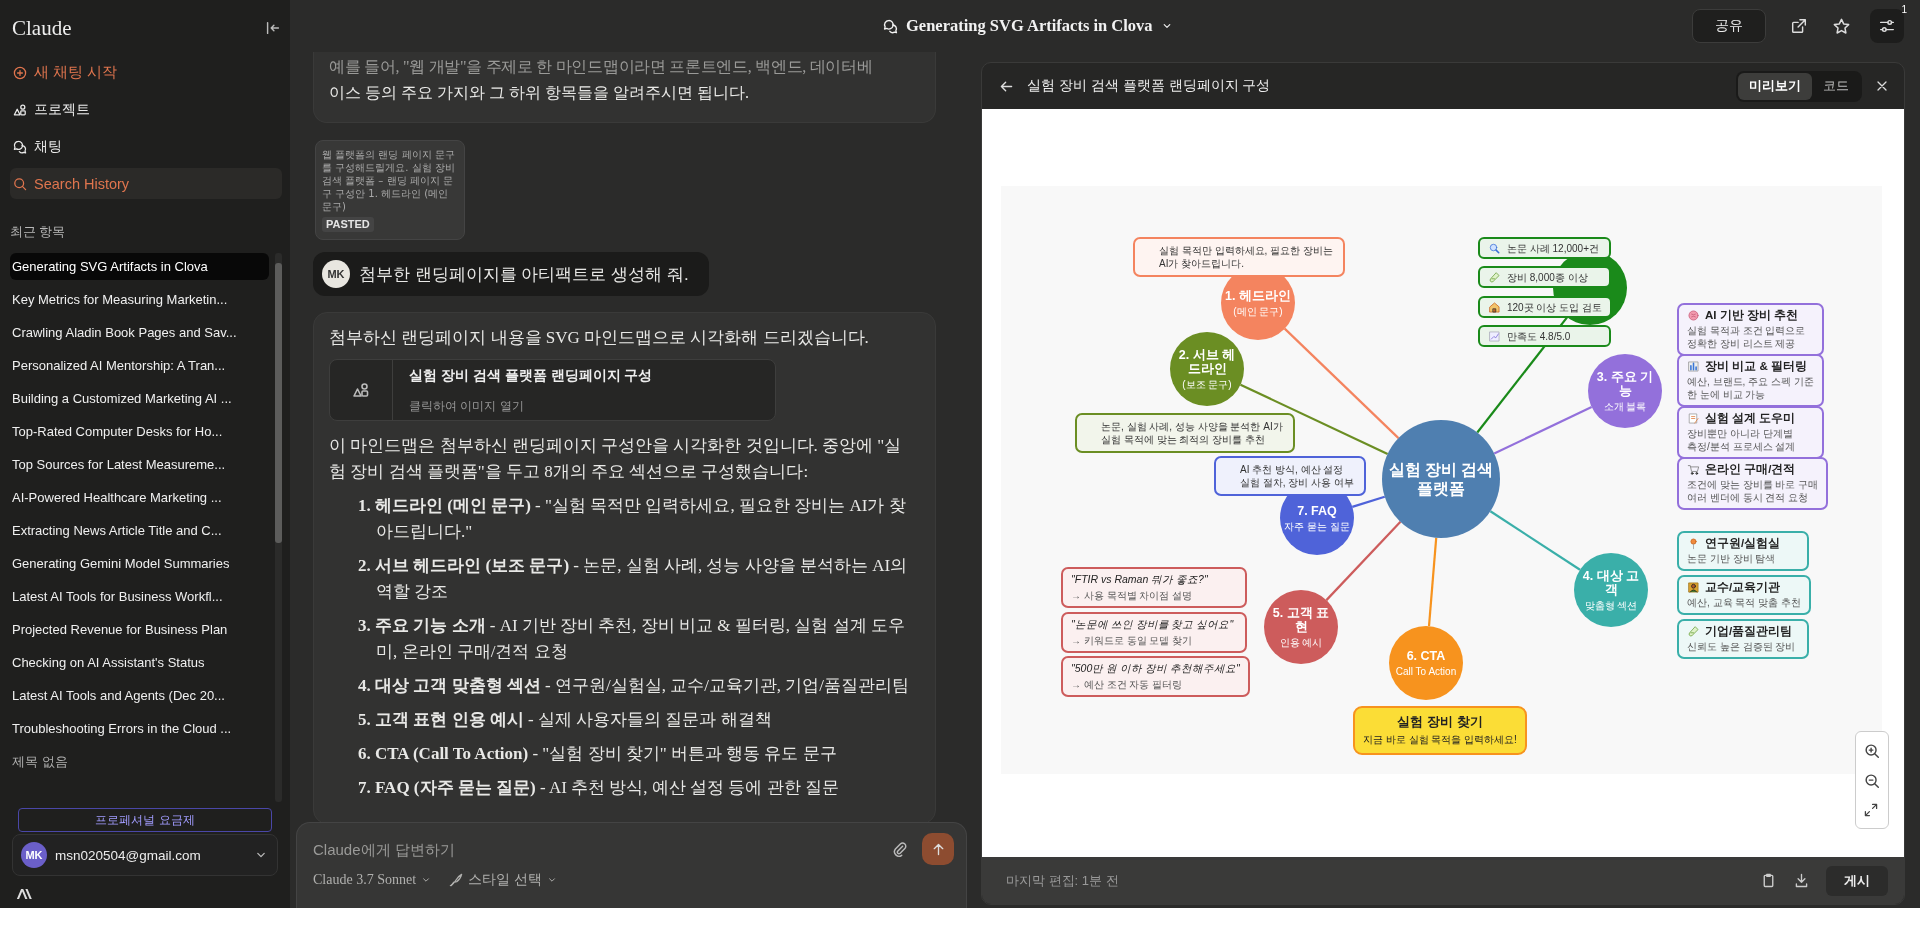 The height and width of the screenshot is (941, 1920). What do you see at coordinates (1426, 671) in the screenshot?
I see `node-subtitle: Call To Action` at bounding box center [1426, 671].